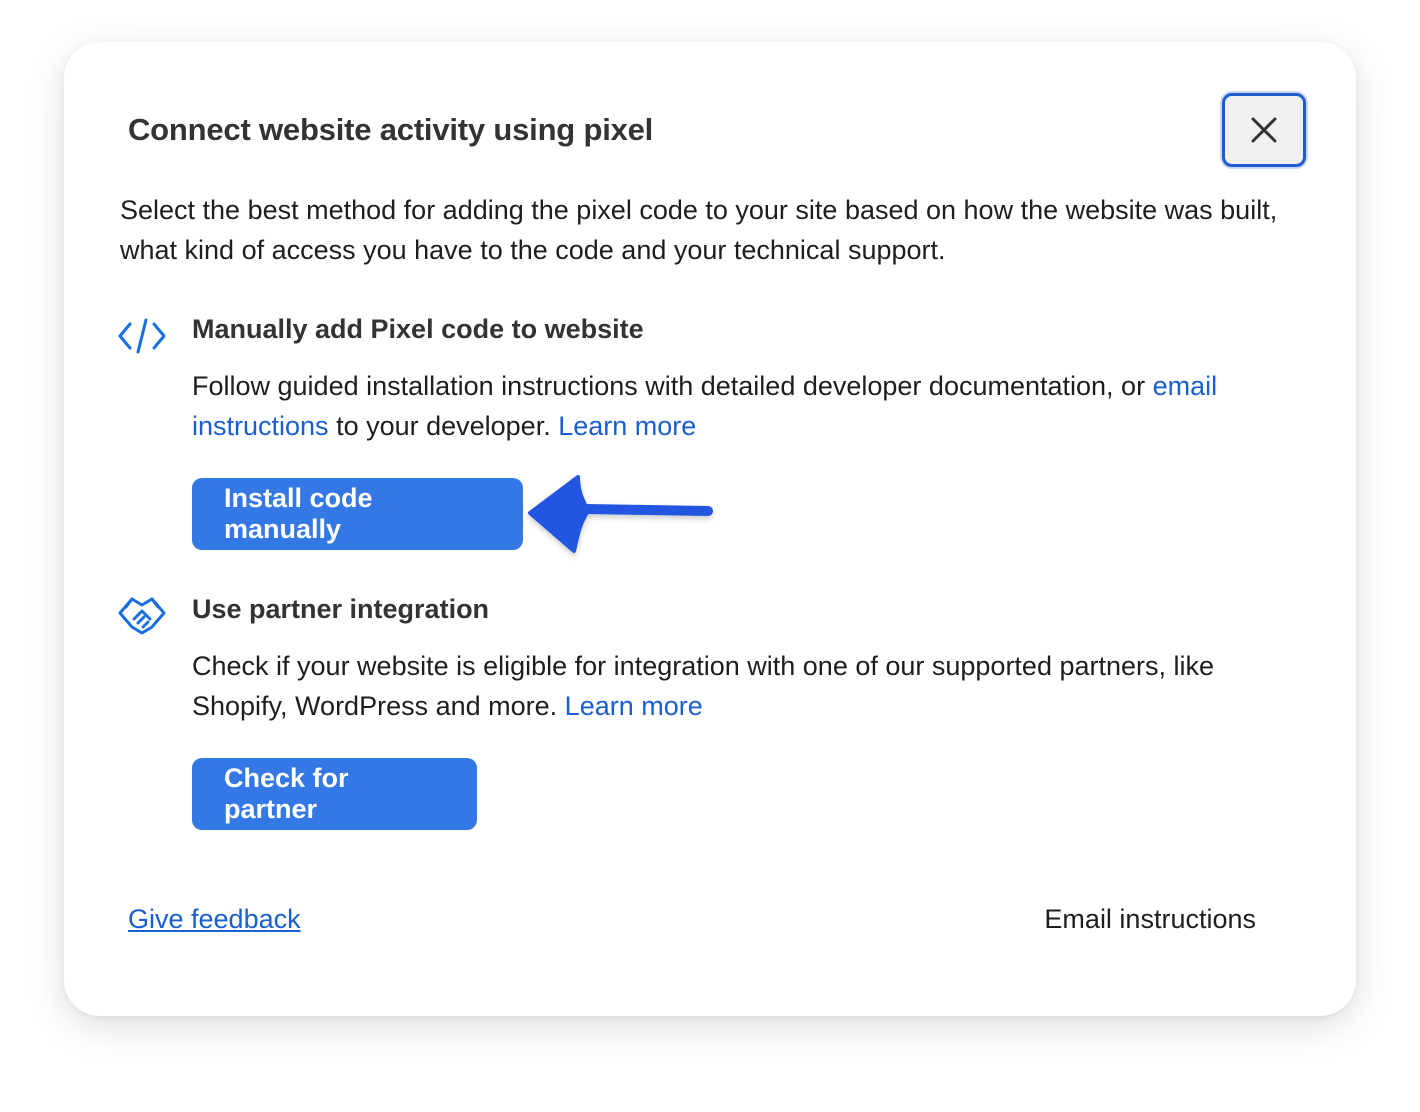 Image resolution: width=1420 pixels, height=1112 pixels. What do you see at coordinates (634, 706) in the screenshot?
I see `partner-learn-more-link: Learn more` at bounding box center [634, 706].